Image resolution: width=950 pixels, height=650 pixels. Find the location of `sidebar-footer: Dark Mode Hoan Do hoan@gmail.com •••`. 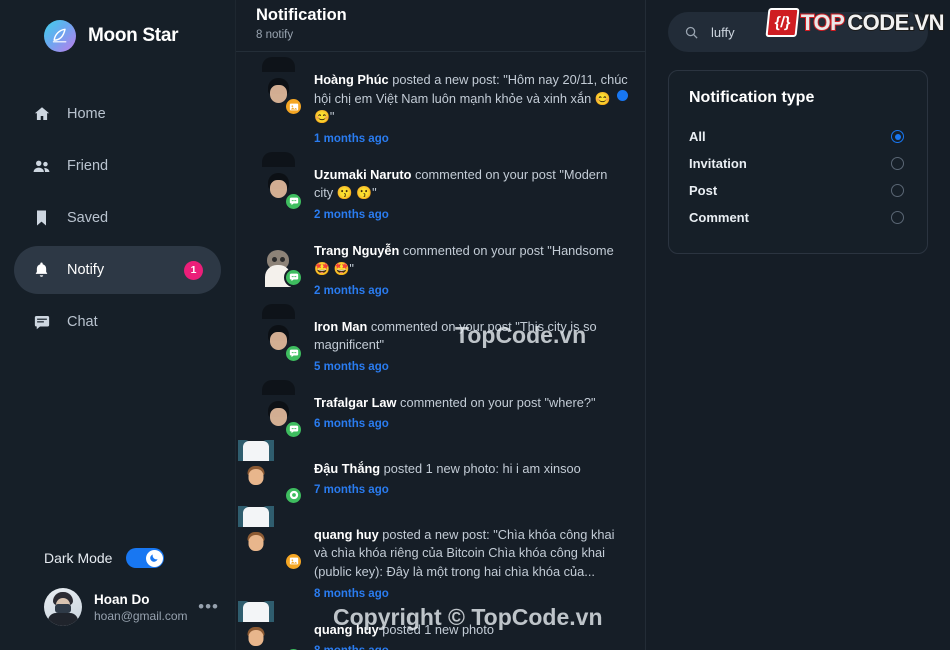

sidebar-footer: Dark Mode Hoan Do hoan@gmail.com ••• is located at coordinates (117, 599).